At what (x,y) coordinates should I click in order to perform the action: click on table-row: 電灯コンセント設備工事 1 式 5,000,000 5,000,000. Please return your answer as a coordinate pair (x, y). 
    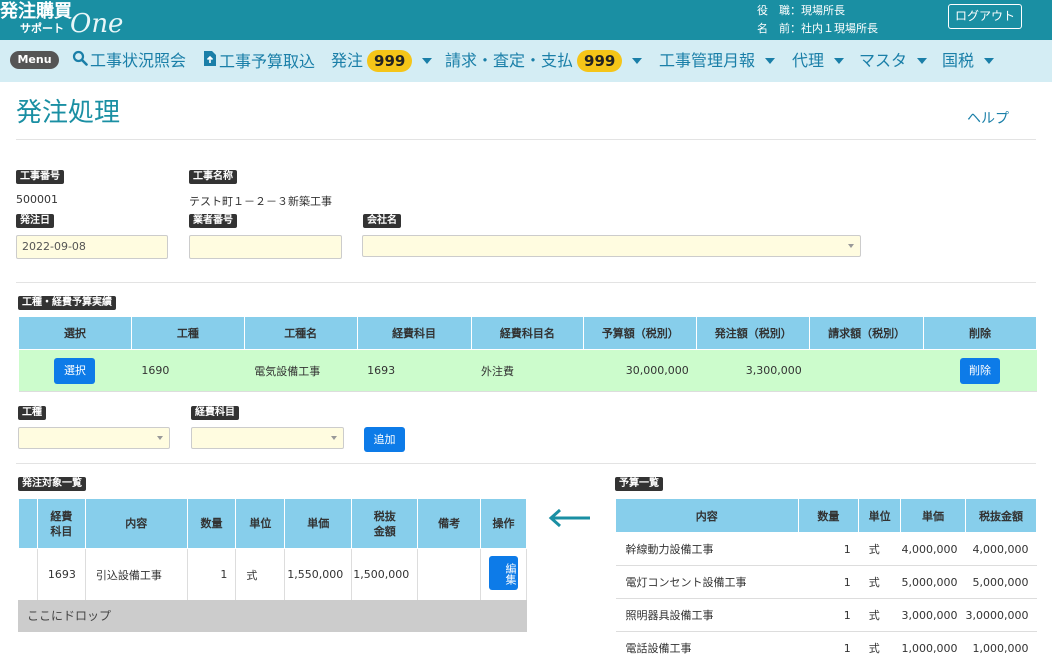
    Looking at the image, I should click on (826, 582).